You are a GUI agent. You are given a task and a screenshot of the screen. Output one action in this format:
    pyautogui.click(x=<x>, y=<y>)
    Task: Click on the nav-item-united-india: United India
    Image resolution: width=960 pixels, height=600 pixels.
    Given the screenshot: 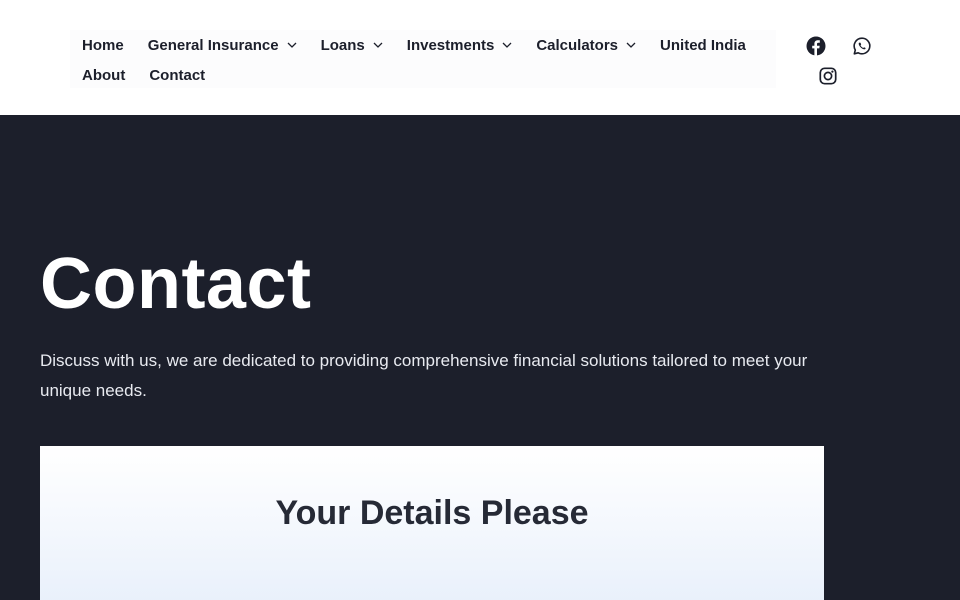 What is the action you would take?
    pyautogui.click(x=703, y=45)
    